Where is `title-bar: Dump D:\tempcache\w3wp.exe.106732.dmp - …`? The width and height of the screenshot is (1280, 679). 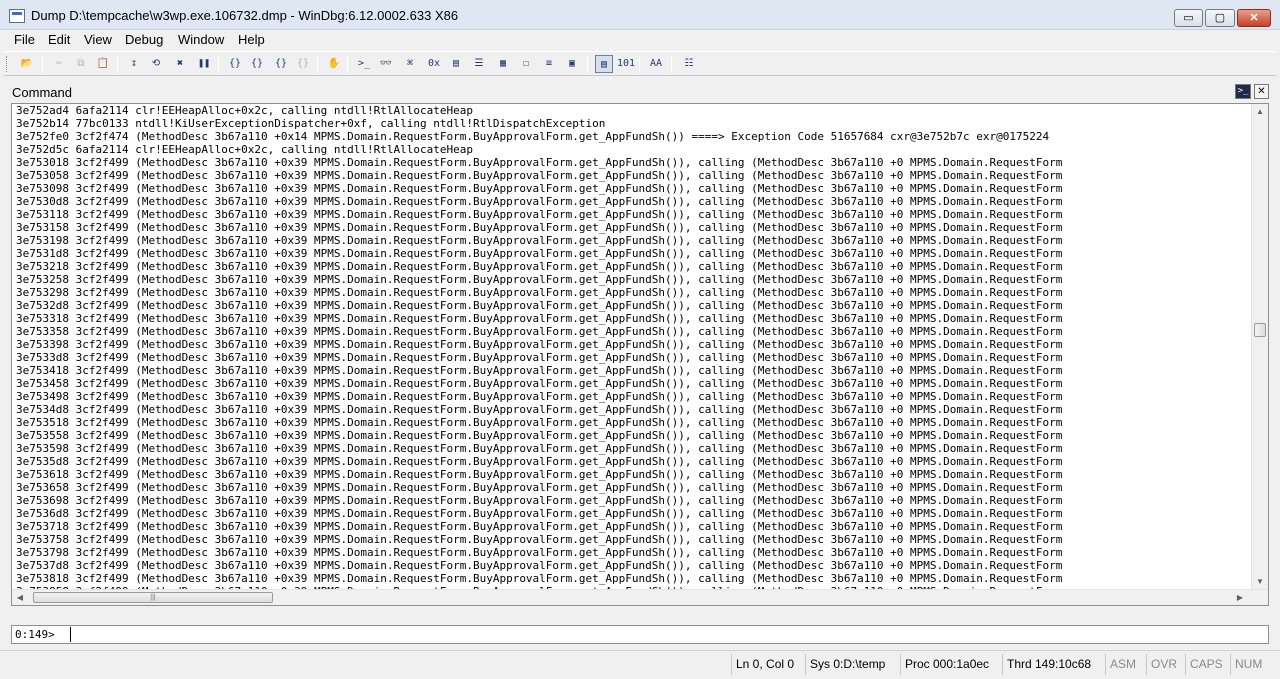
title-bar: Dump D:\tempcache\w3wp.exe.106732.dmp - … is located at coordinates (640, 15).